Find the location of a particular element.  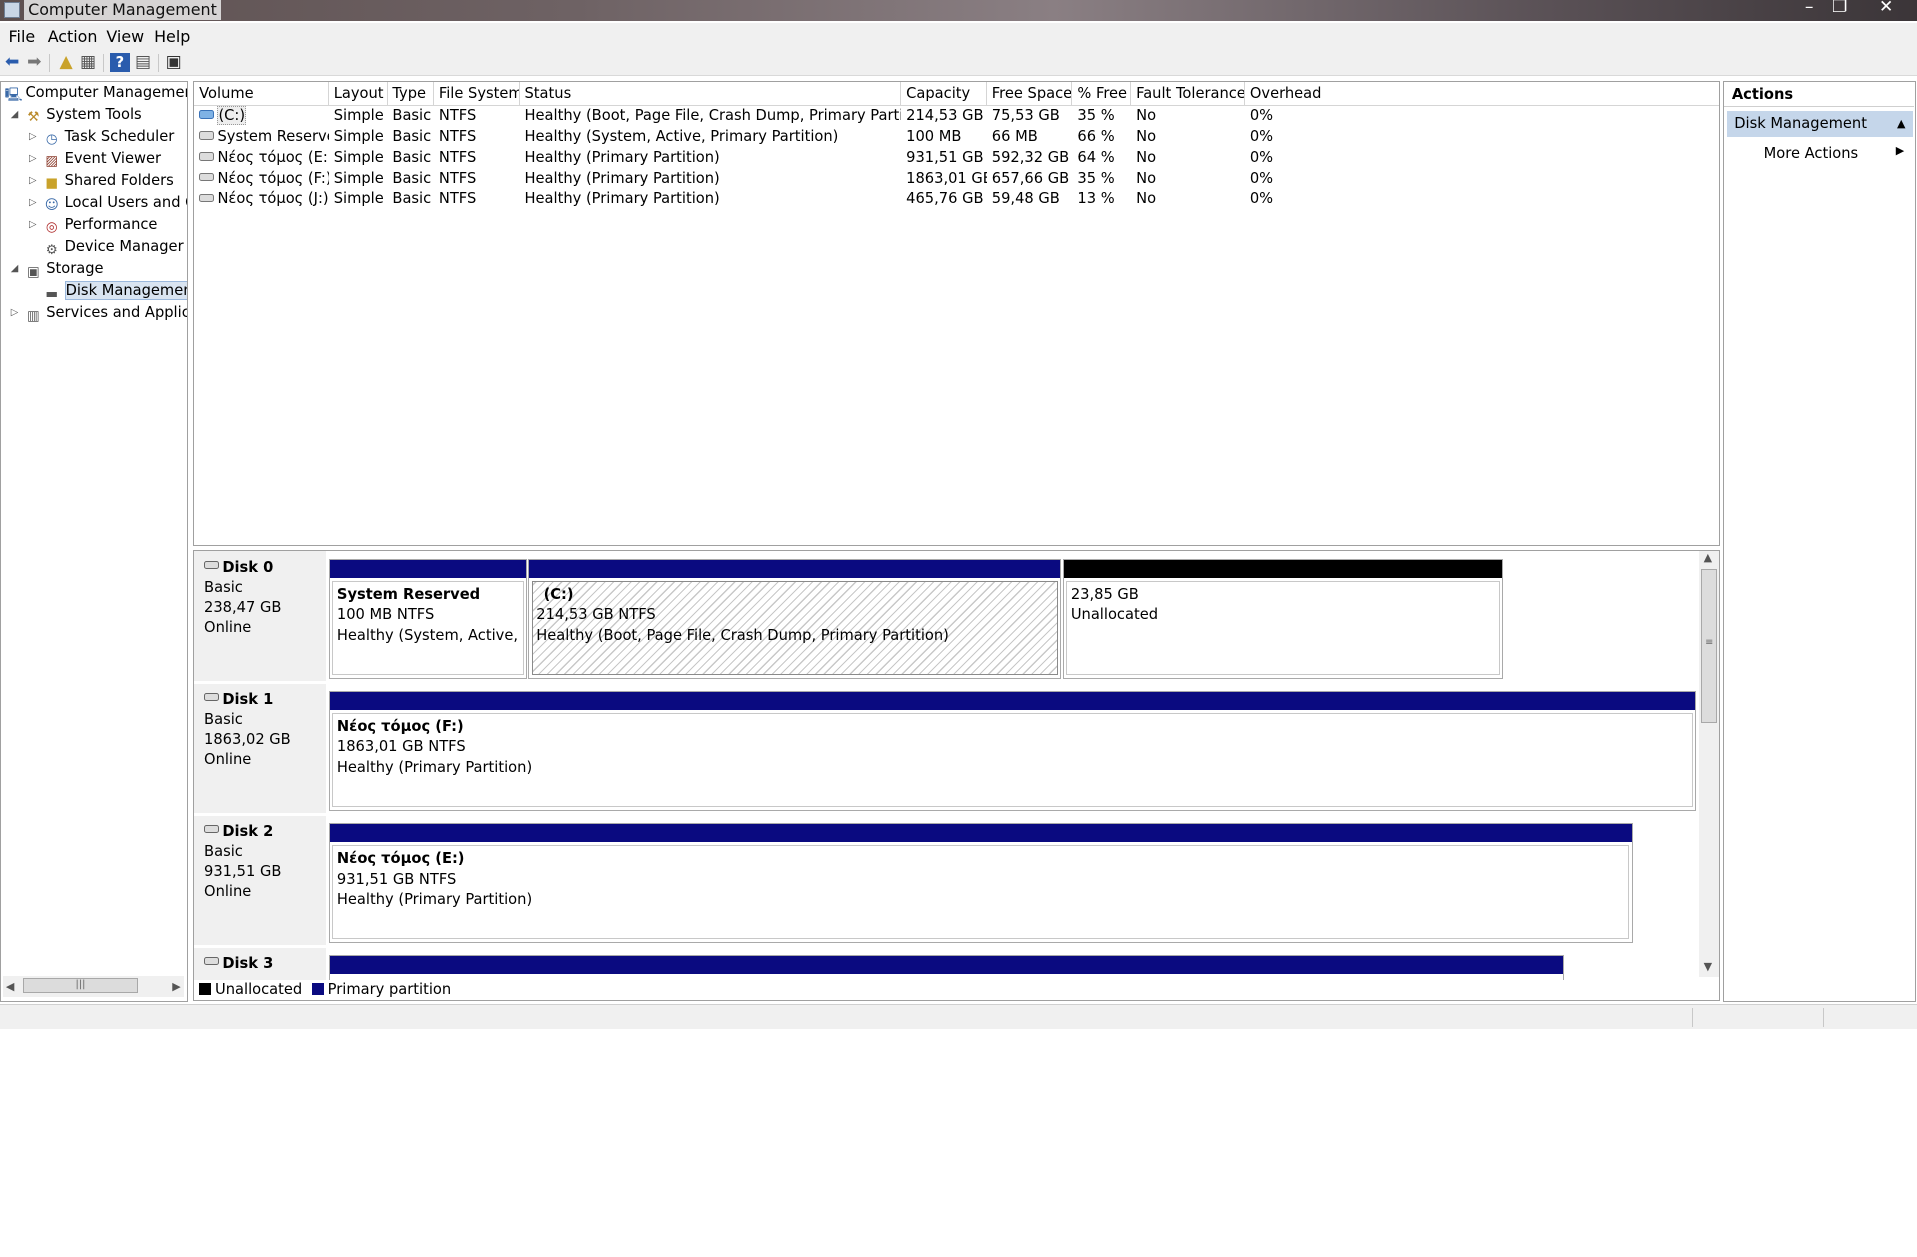

tree-item-services-applications: ▷▥Services and Applicat is located at coordinates (99, 313).